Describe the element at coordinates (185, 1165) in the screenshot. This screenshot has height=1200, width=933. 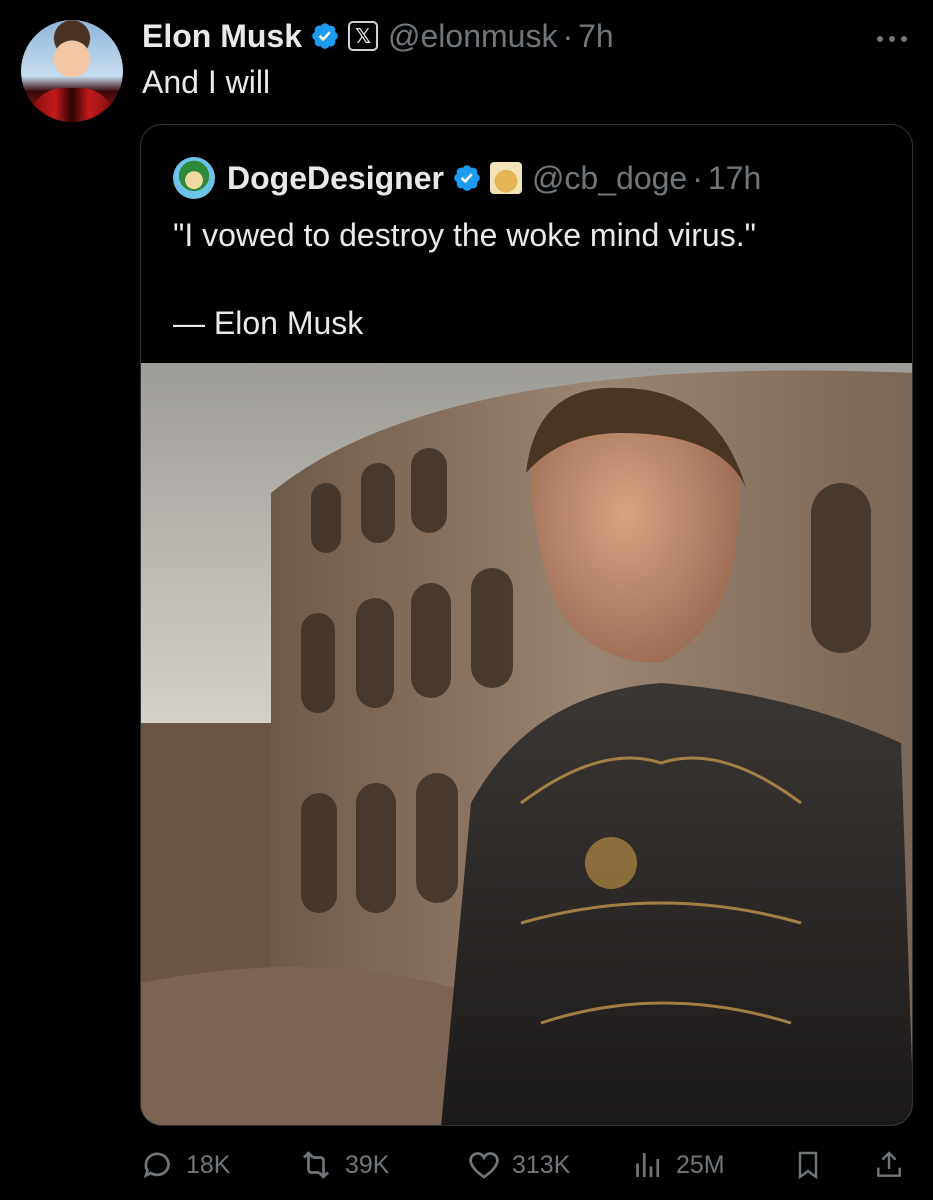
I see `reply-button: 18K` at that location.